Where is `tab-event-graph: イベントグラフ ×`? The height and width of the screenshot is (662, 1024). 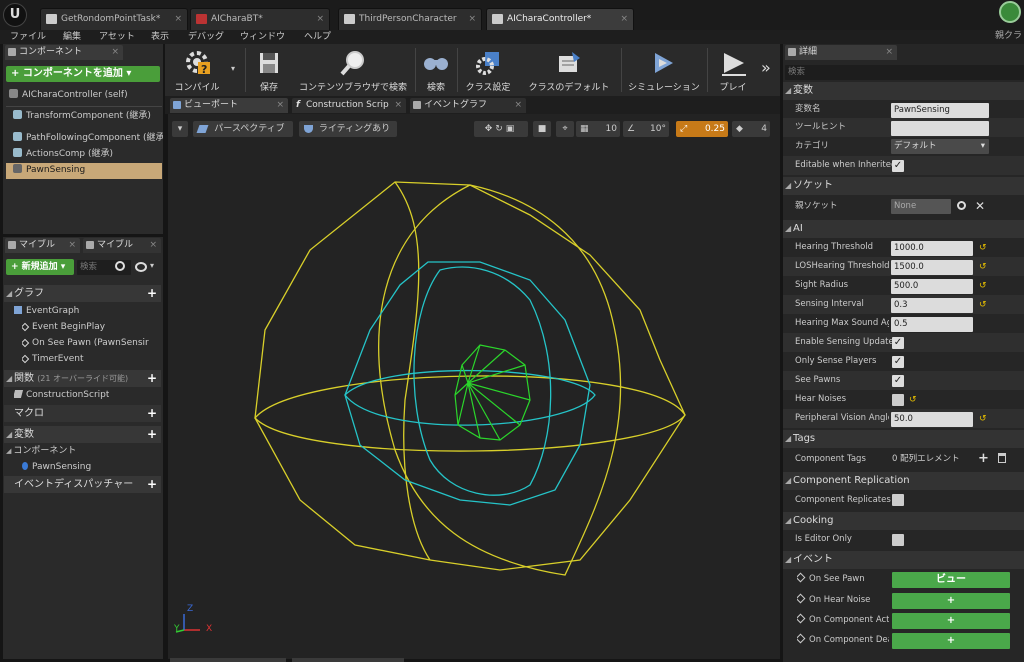 tab-event-graph: イベントグラフ × is located at coordinates (468, 105).